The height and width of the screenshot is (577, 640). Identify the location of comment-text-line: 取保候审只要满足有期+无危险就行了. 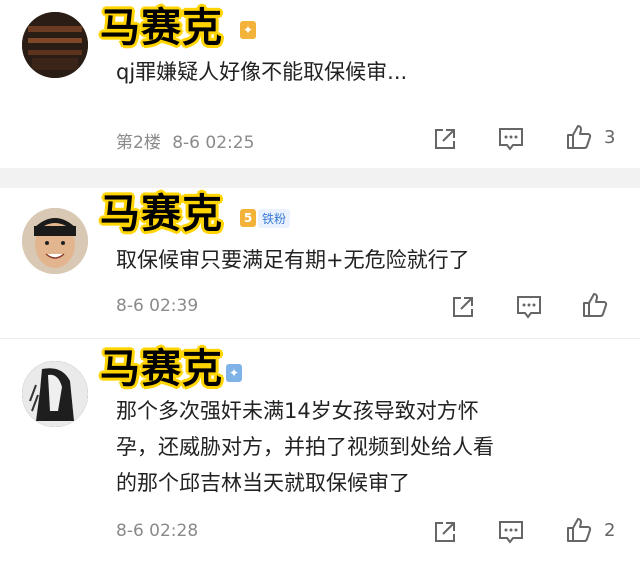
(293, 260).